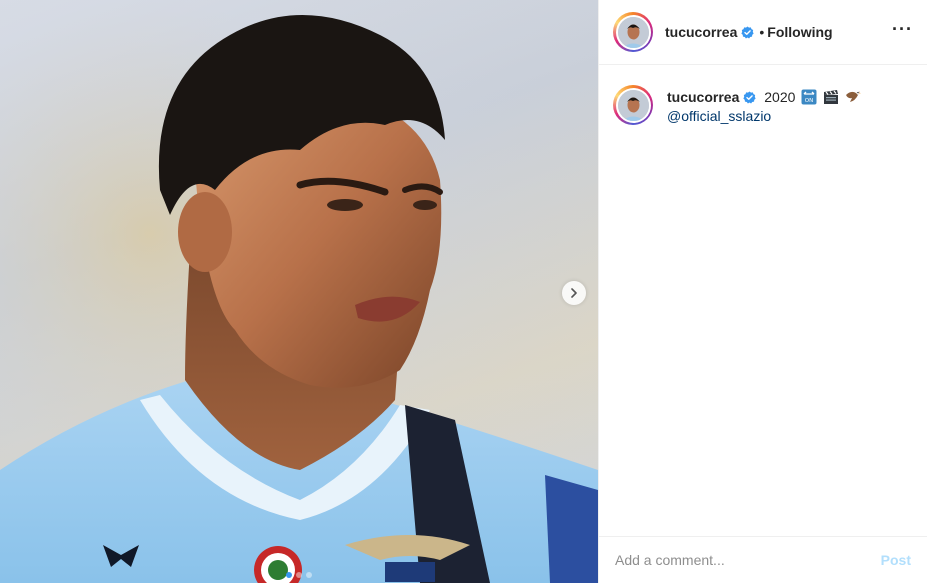  Describe the element at coordinates (764, 116) in the screenshot. I see `mention-link: @official_sslazio` at that location.